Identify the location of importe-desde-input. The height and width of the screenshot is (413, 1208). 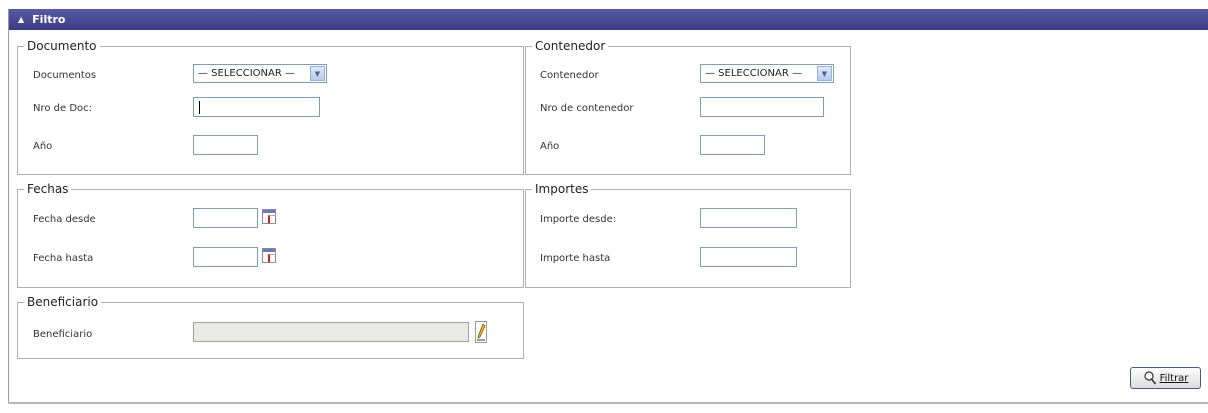
(748, 218).